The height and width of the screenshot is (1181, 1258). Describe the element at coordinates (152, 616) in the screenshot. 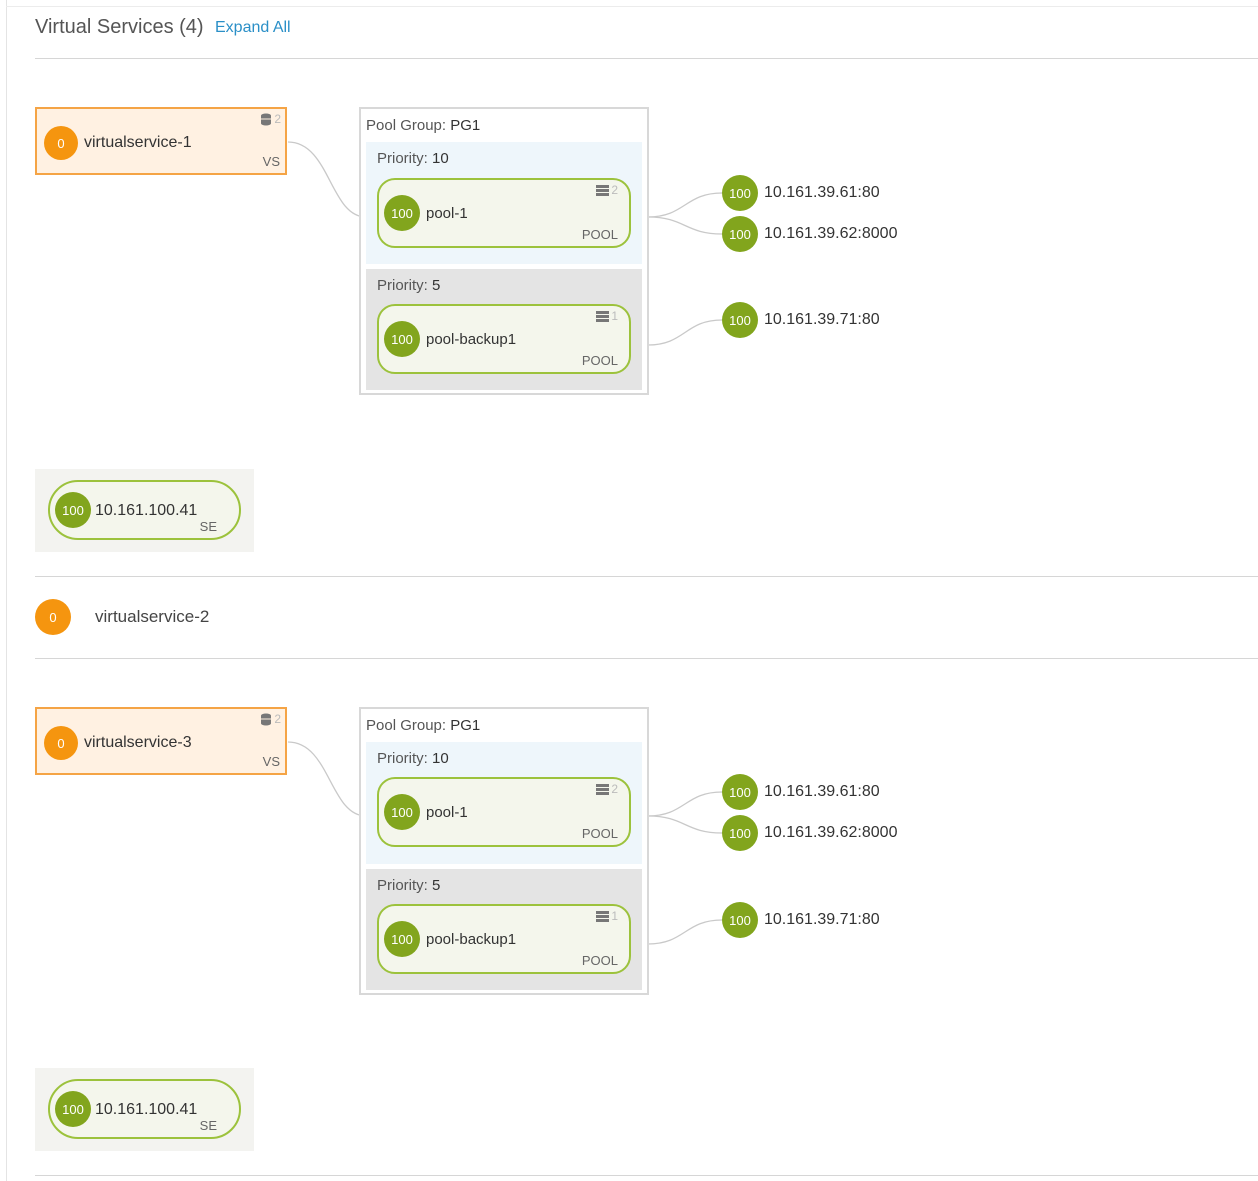

I see `virtual-service-name: virtualservice-2` at that location.